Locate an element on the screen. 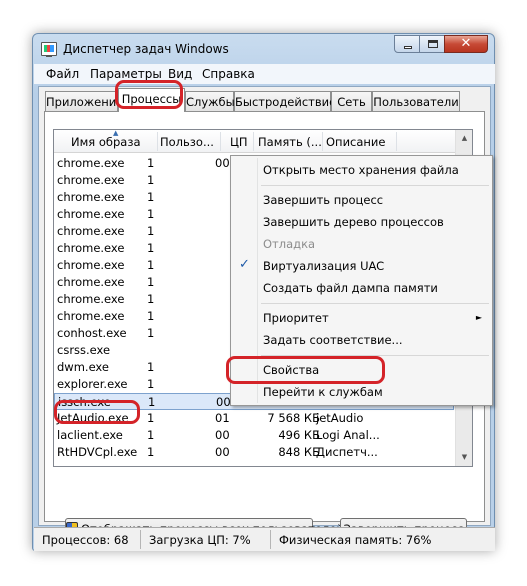 Image resolution: width=527 pixels, height=586 pixels. cell-image-name: RtHDVCpl.exe is located at coordinates (97, 452).